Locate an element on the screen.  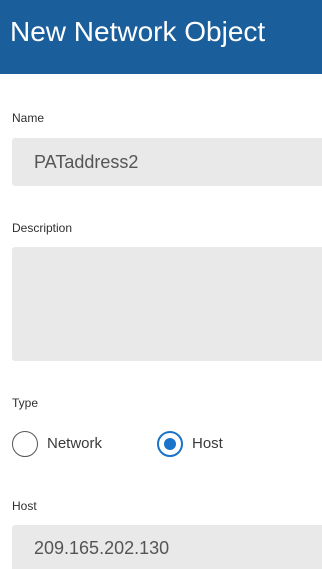
host-label: Host is located at coordinates (24, 506).